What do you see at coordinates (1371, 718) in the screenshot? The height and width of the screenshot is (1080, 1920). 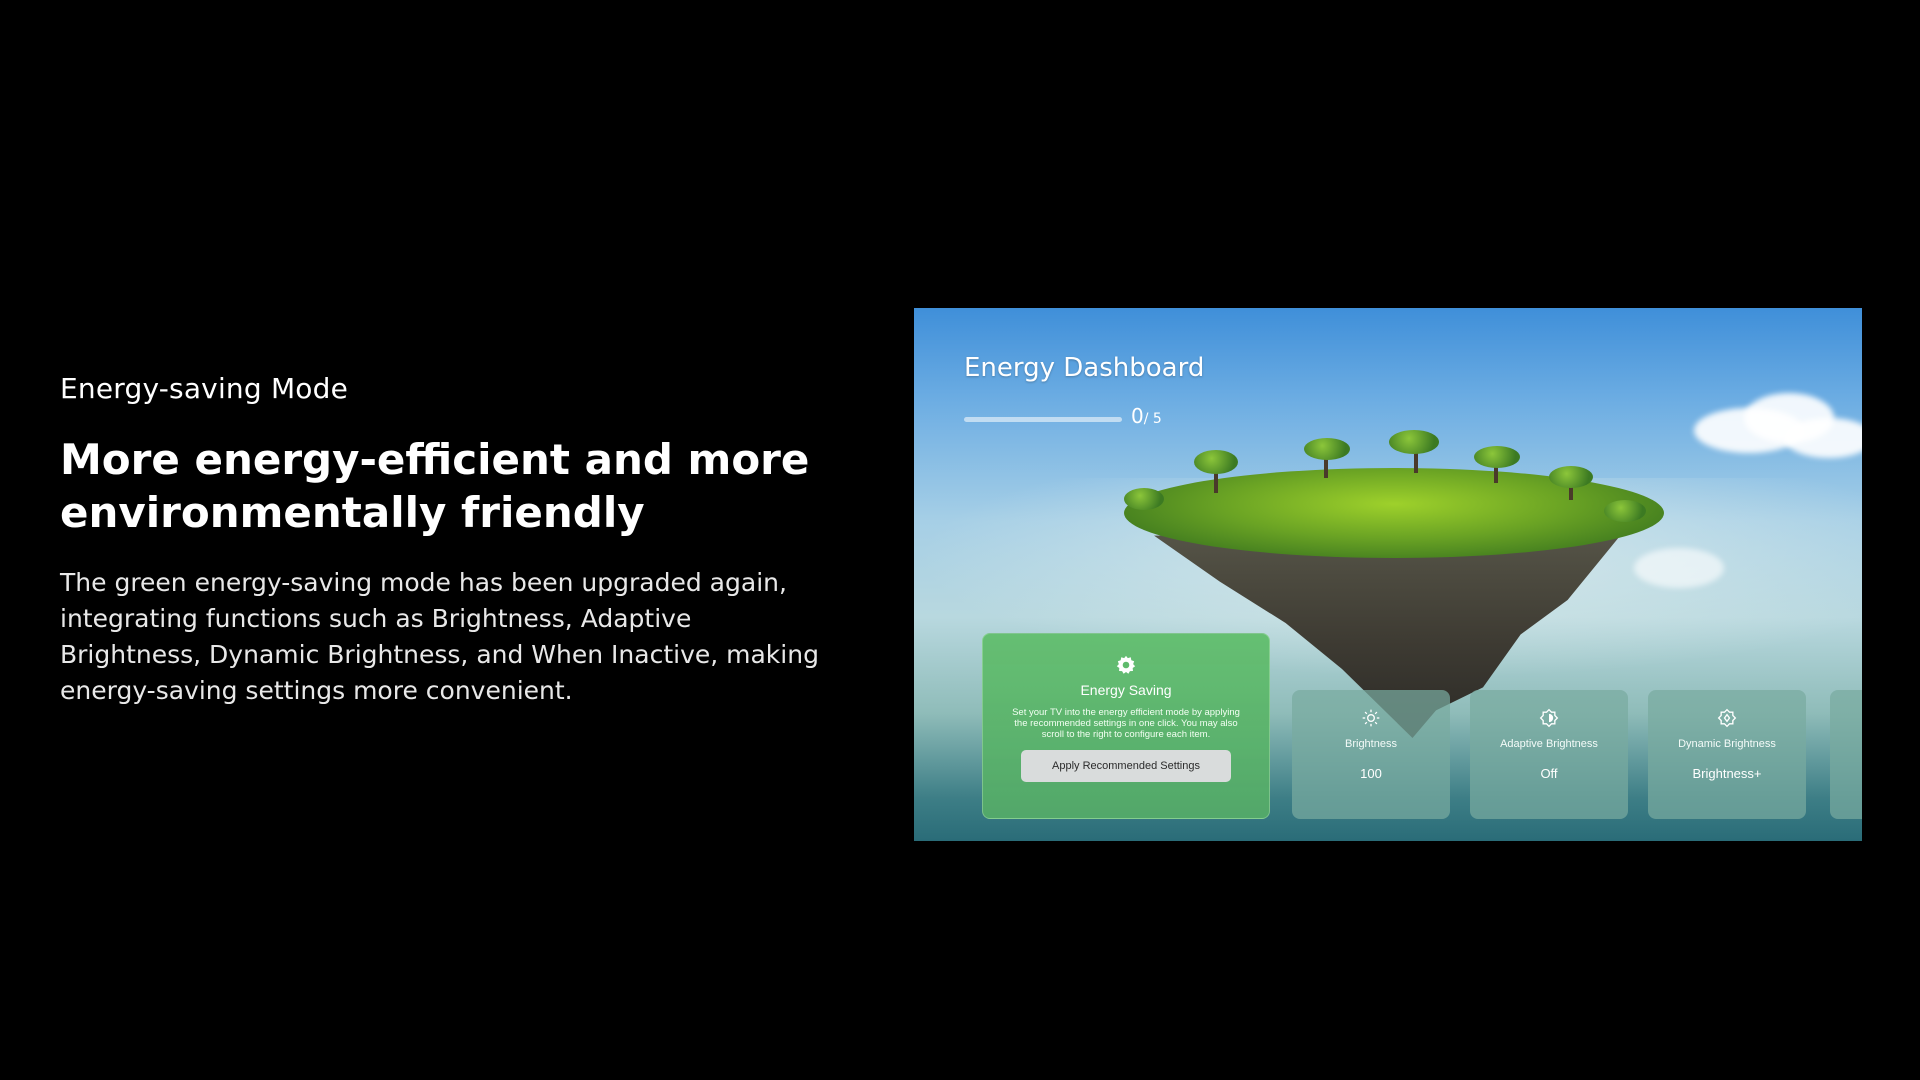 I see `sun-icon` at bounding box center [1371, 718].